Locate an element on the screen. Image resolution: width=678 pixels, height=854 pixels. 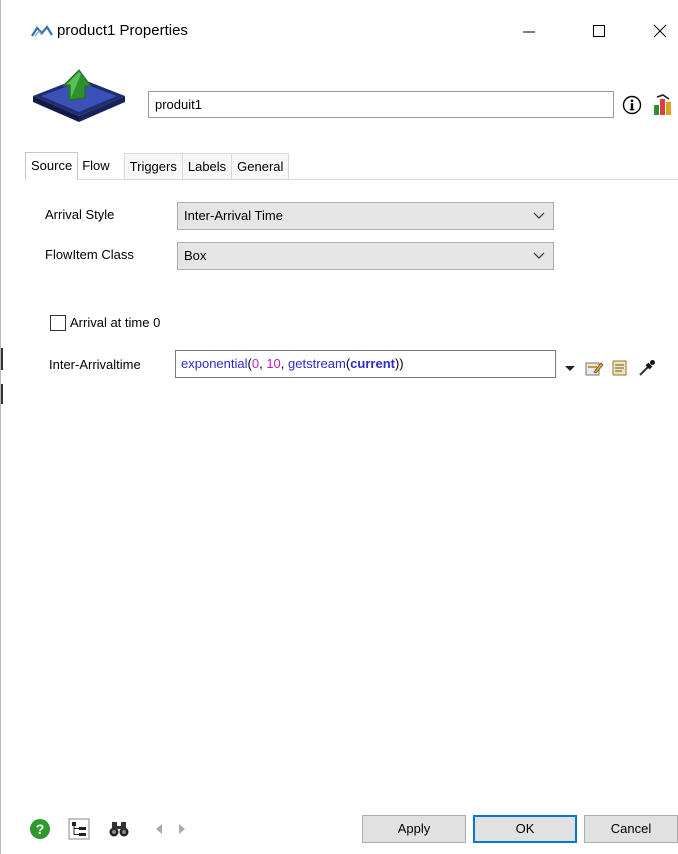
title-bar: product1 Properties is located at coordinates (339, 30).